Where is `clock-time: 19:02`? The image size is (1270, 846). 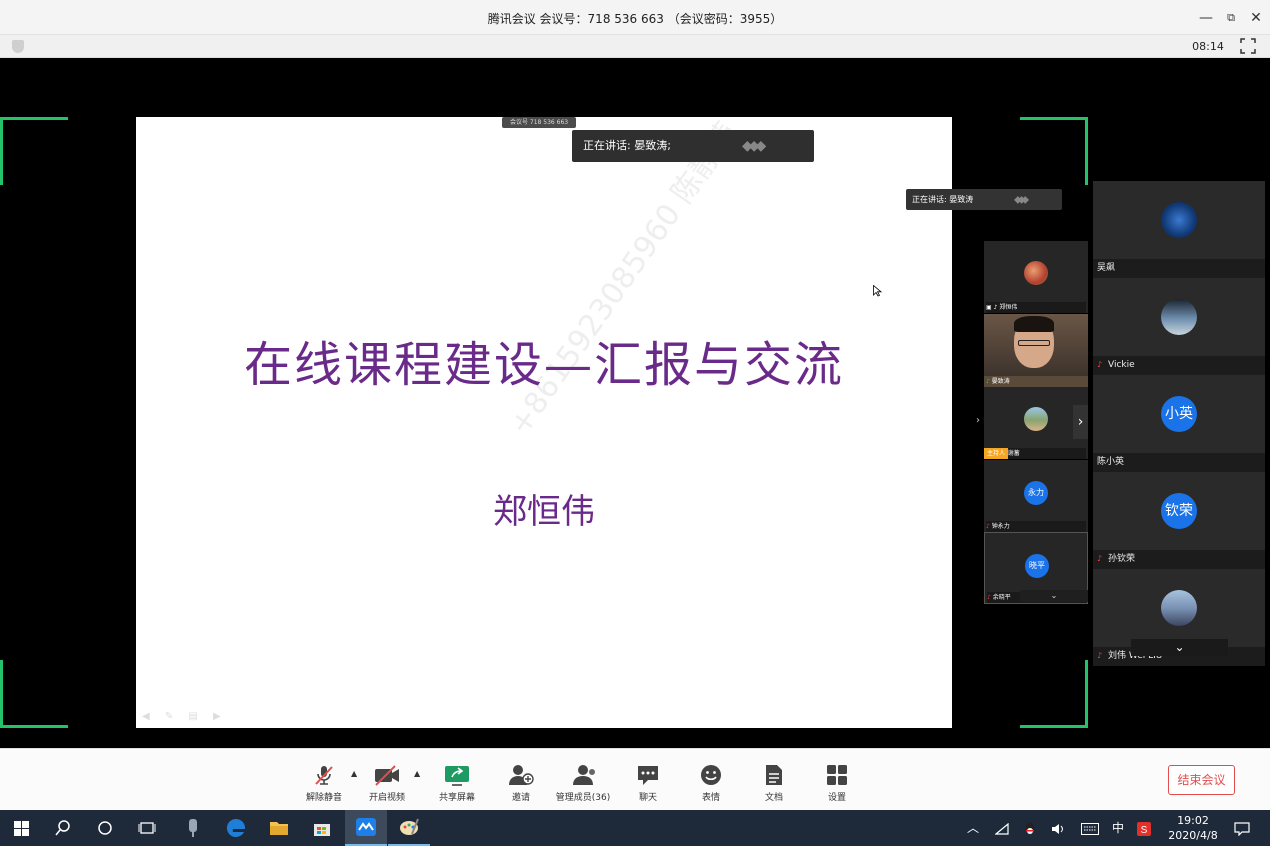 clock-time: 19:02 is located at coordinates (1193, 820).